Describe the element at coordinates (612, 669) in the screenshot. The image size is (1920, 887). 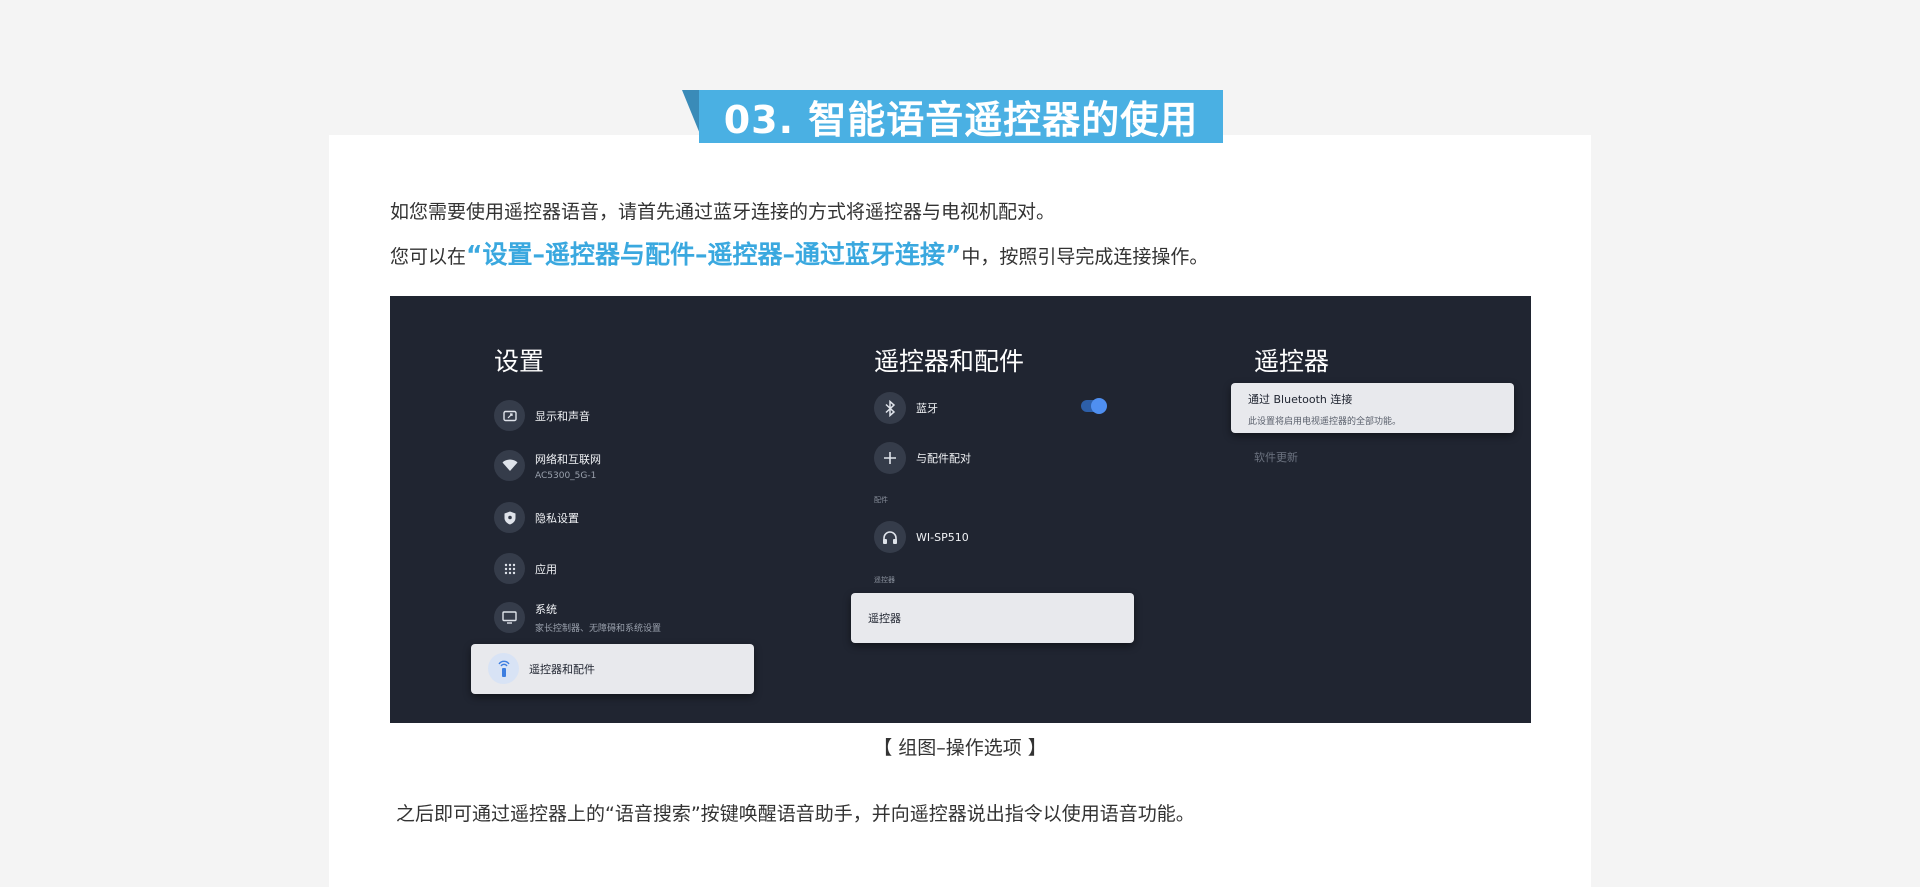
I see `settings-item-remotes-selected: 遥控器和配件` at that location.